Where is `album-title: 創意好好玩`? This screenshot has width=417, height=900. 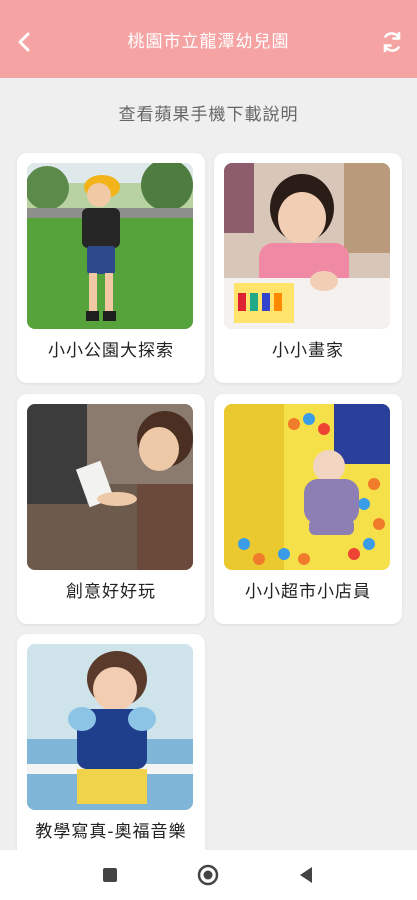 album-title: 創意好好玩 is located at coordinates (111, 592).